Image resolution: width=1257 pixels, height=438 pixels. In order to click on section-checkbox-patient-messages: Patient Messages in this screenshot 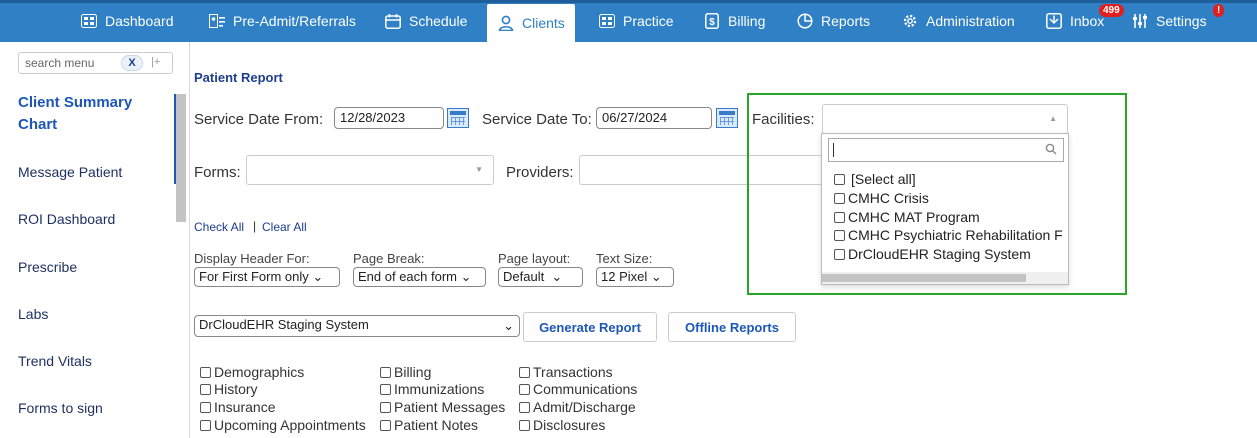, I will do `click(442, 407)`.